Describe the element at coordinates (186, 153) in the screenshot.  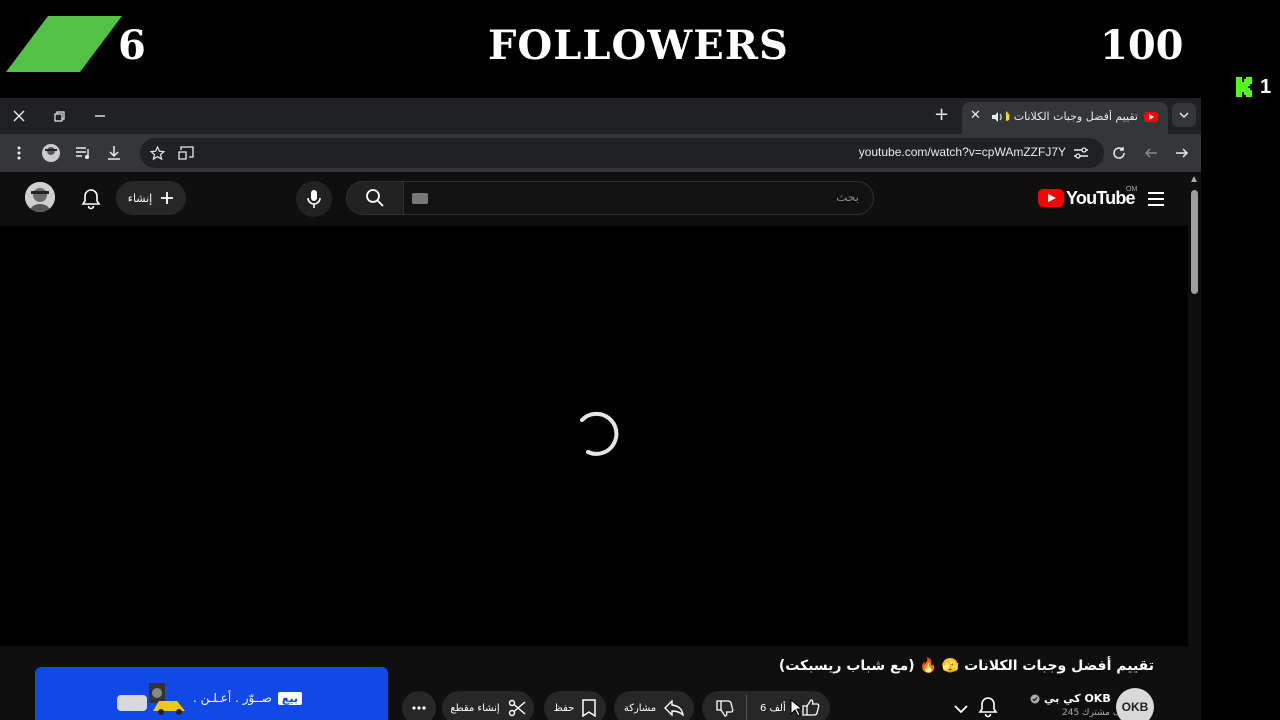
I see `cast-icon` at that location.